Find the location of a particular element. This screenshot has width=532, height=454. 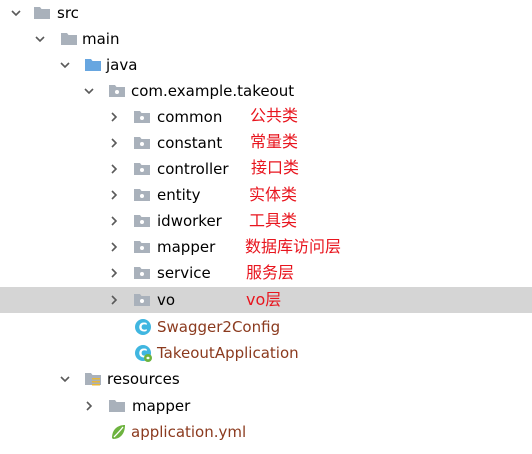

tree-row-resources: resources is located at coordinates (266, 379).